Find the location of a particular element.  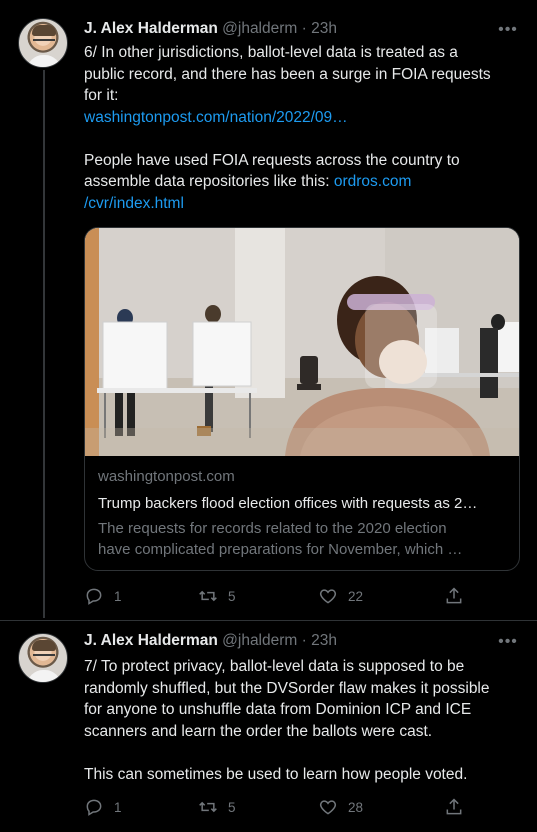

tweet-actions: 1 5 28 is located at coordinates (284, 807).